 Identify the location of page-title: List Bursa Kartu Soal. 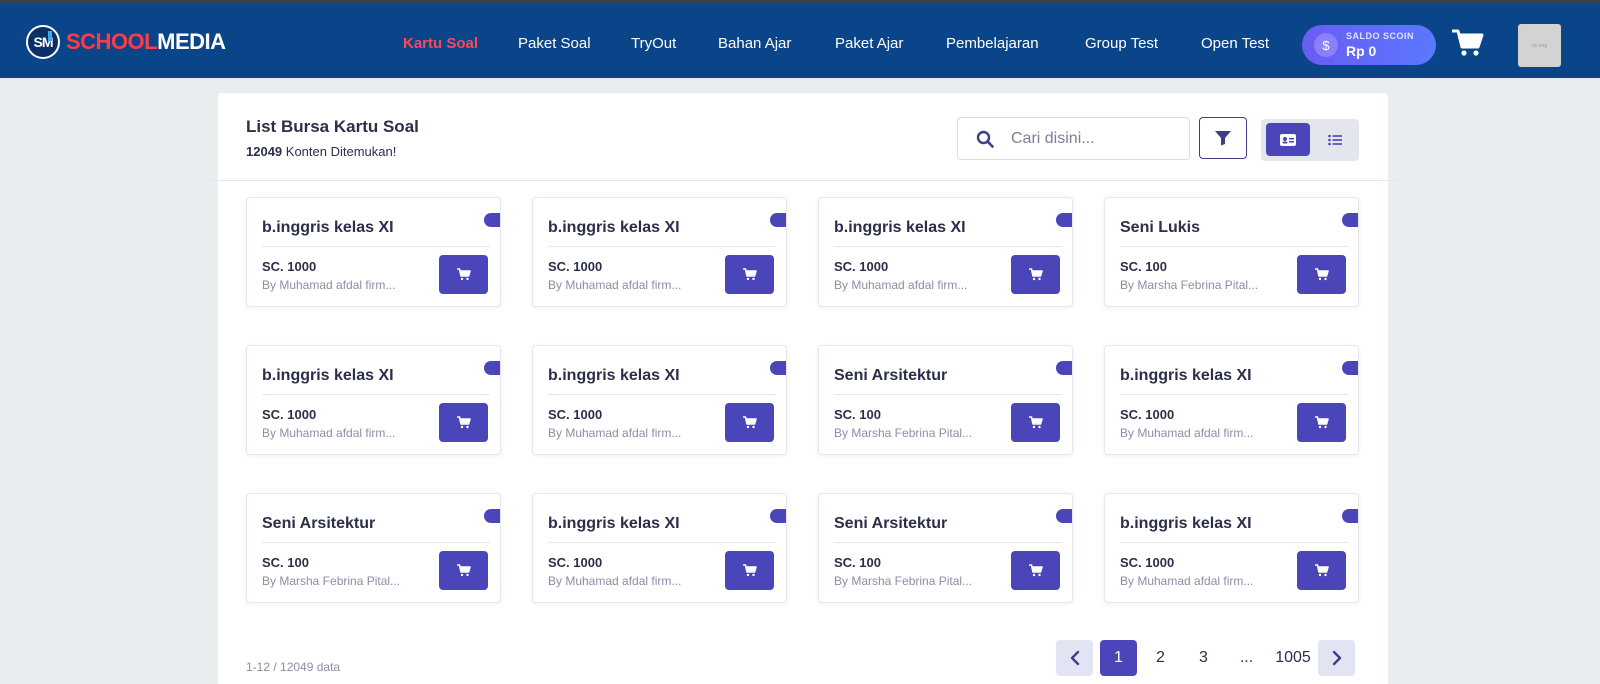
(332, 126).